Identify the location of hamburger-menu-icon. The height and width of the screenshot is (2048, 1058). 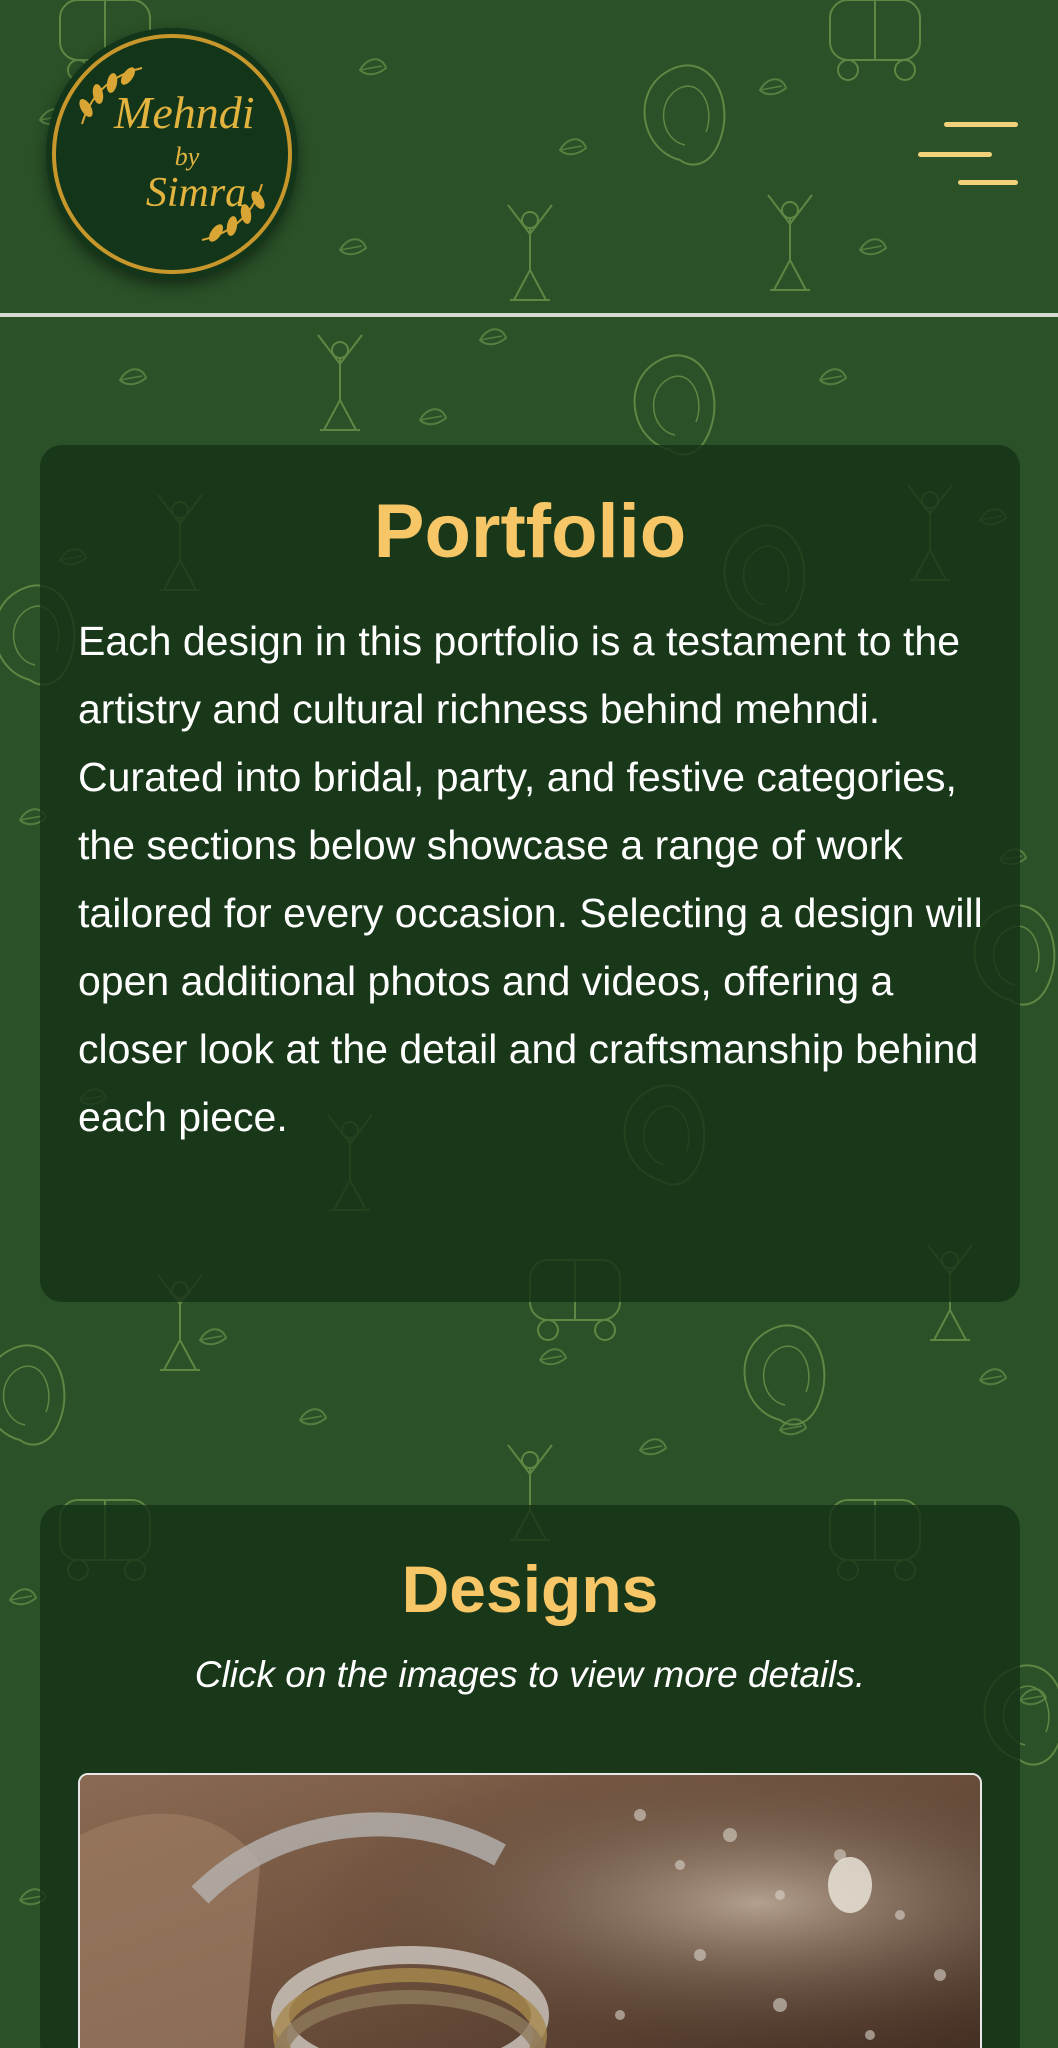
(968, 154).